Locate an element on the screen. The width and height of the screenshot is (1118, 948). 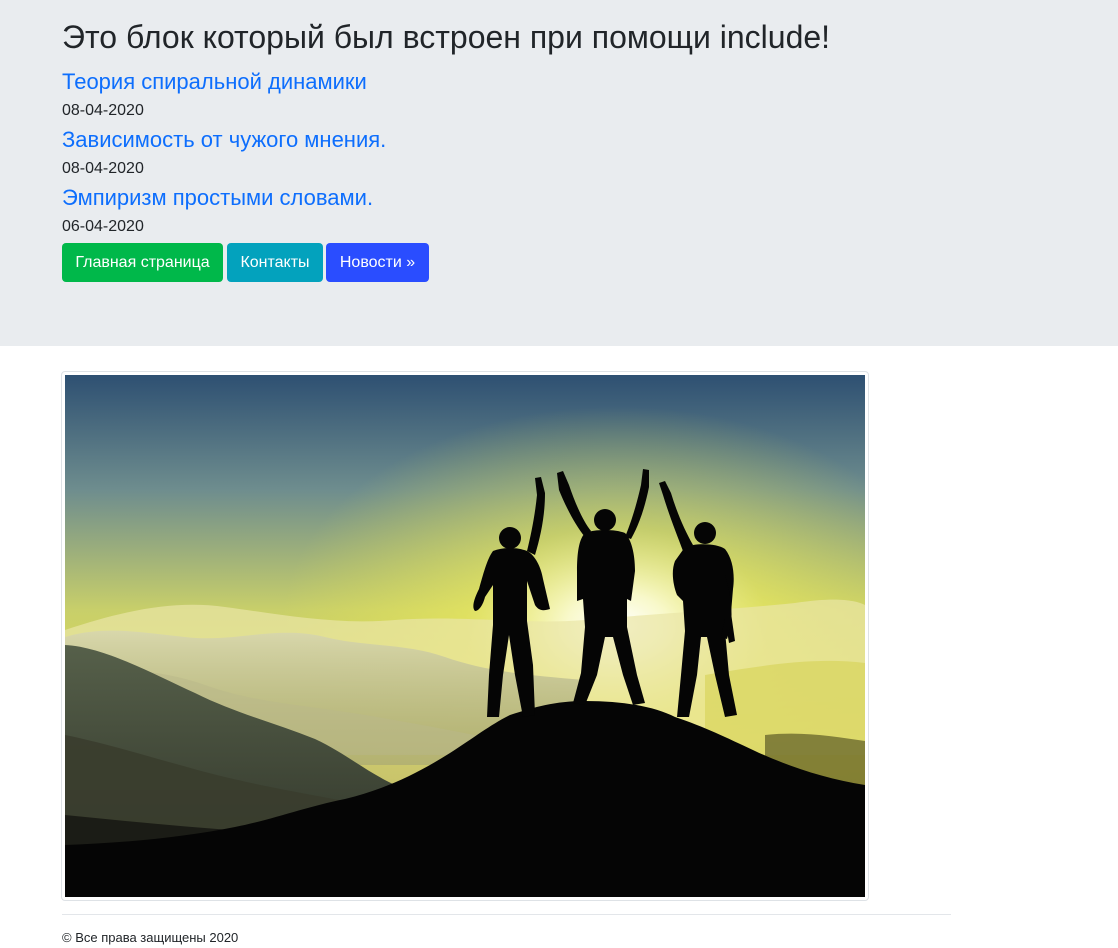
news-button: Новости » is located at coordinates (377, 262).